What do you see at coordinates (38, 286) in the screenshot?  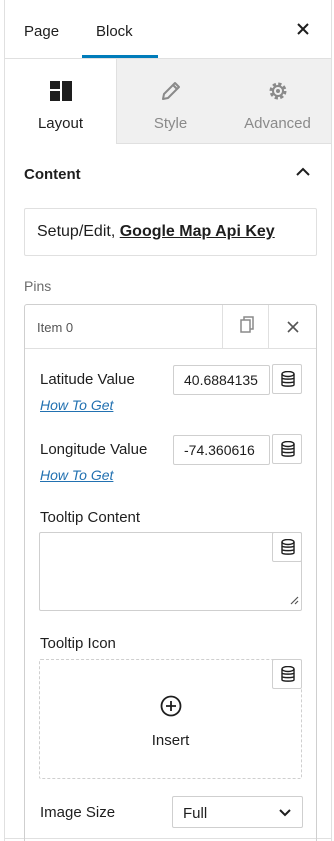 I see `pins-label: Pins` at bounding box center [38, 286].